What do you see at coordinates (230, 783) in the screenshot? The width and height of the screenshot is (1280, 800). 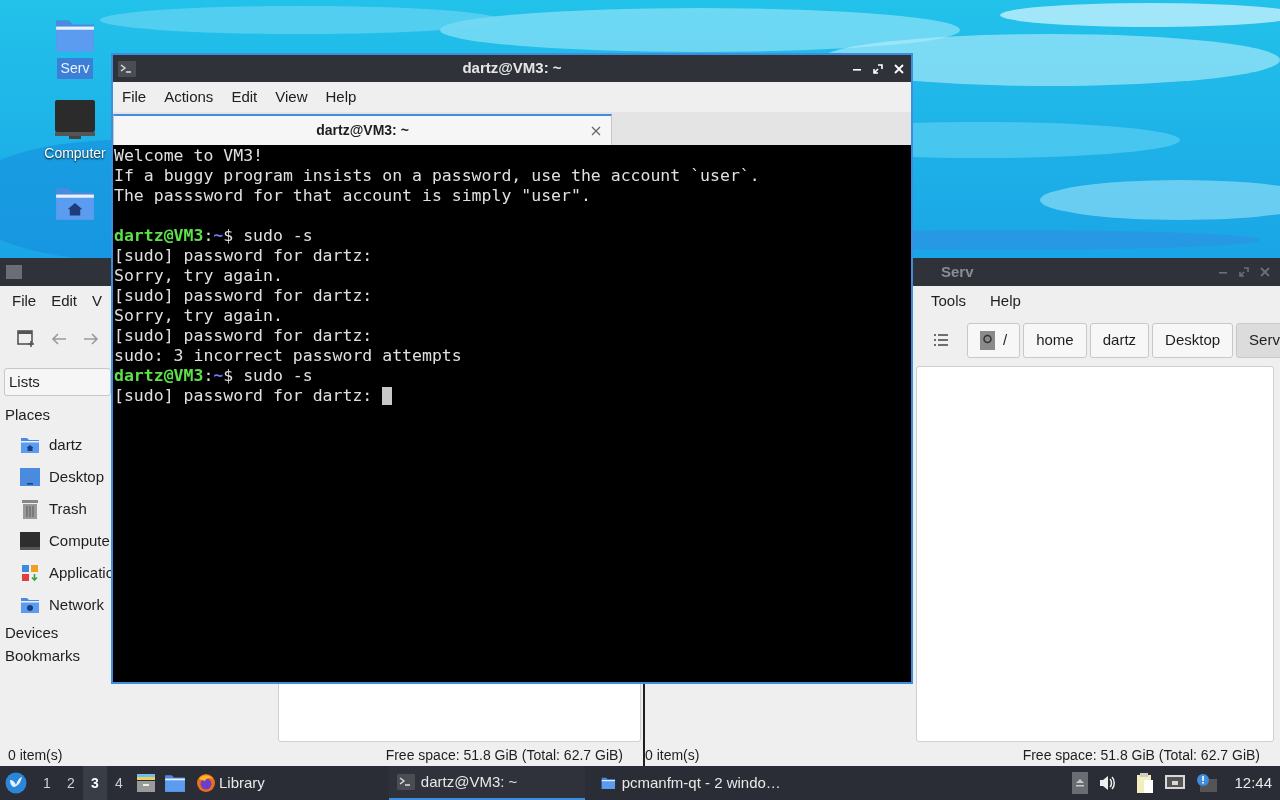 I see `launcher-button: Library` at bounding box center [230, 783].